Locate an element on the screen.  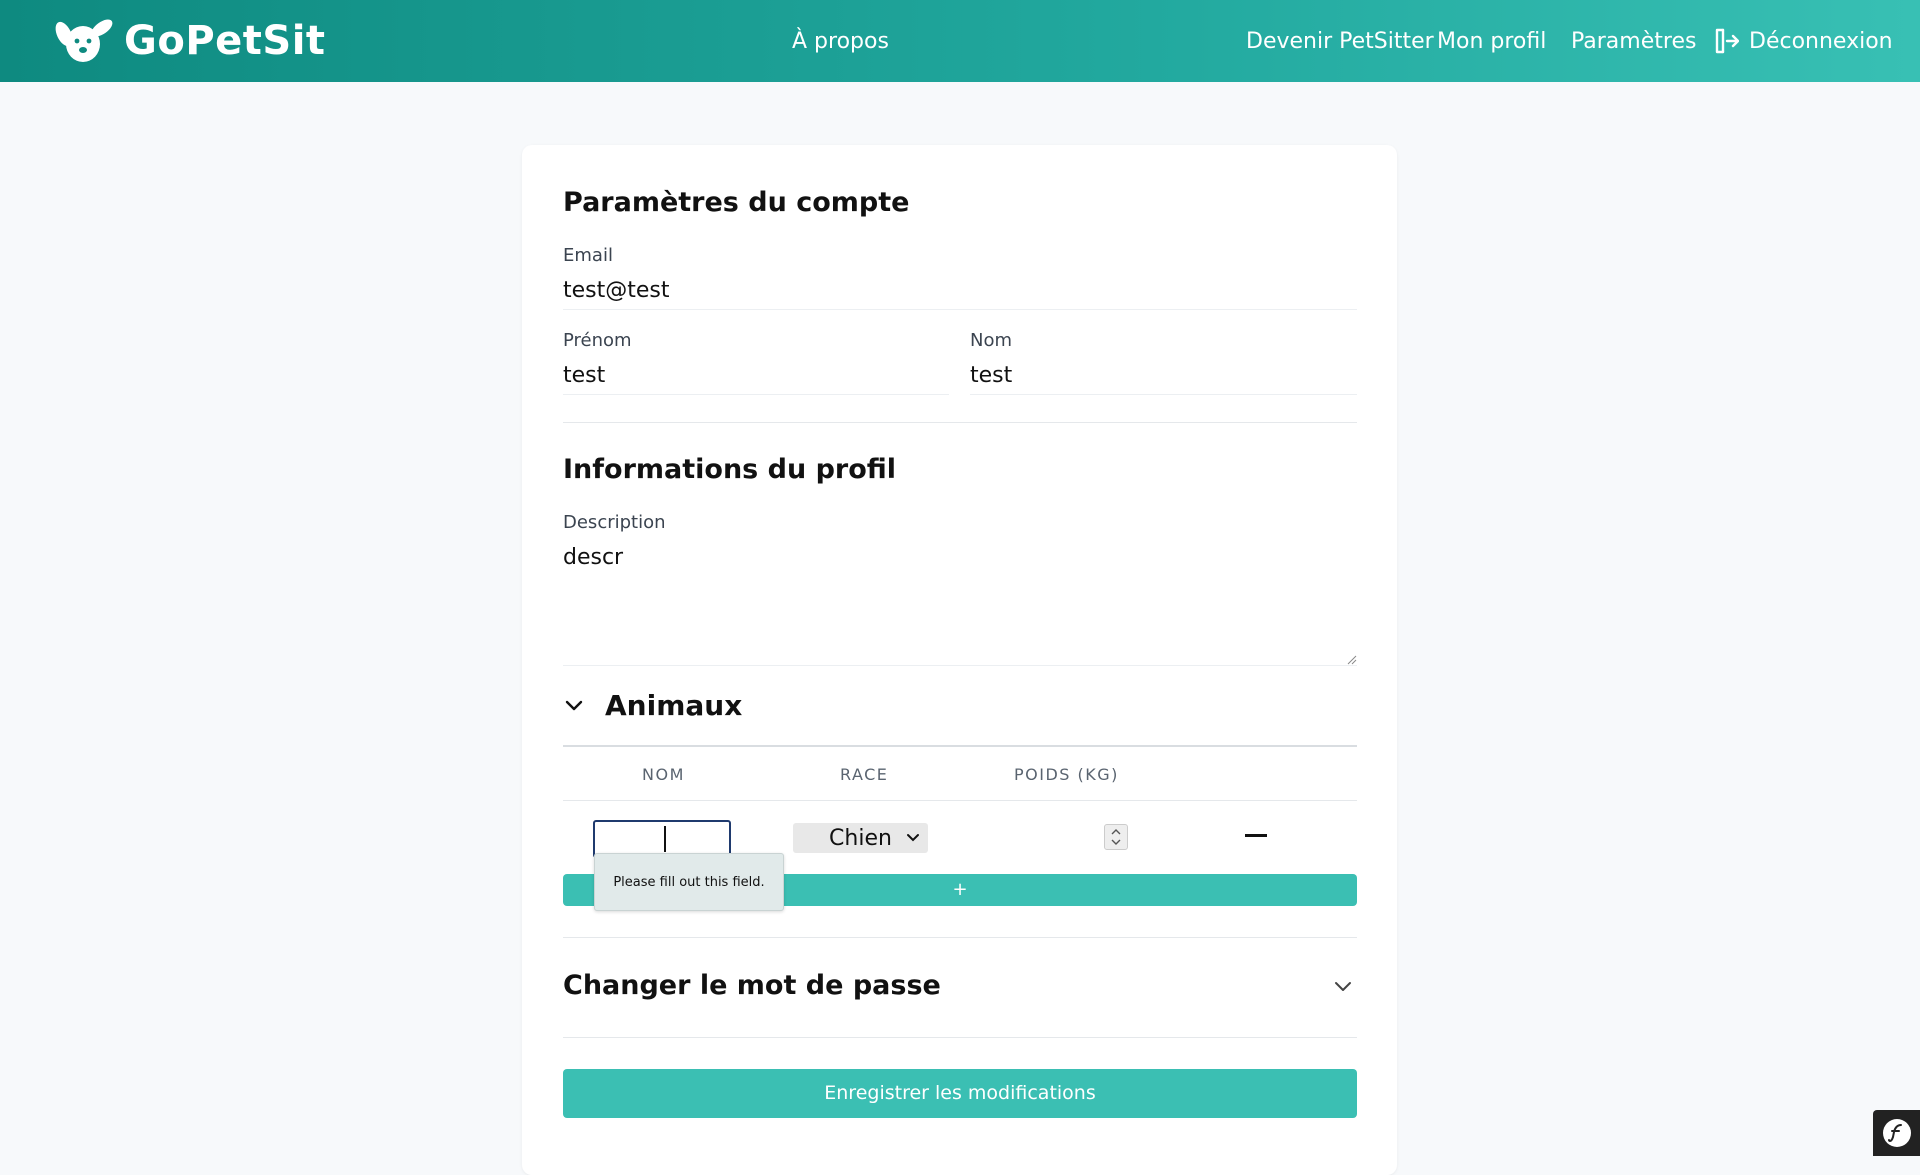
remove-animal-button is located at coordinates (1256, 835).